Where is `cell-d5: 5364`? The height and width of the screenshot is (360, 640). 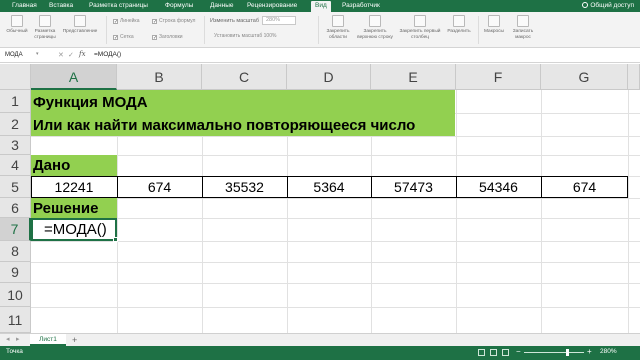
cell-d5: 5364 is located at coordinates (329, 187).